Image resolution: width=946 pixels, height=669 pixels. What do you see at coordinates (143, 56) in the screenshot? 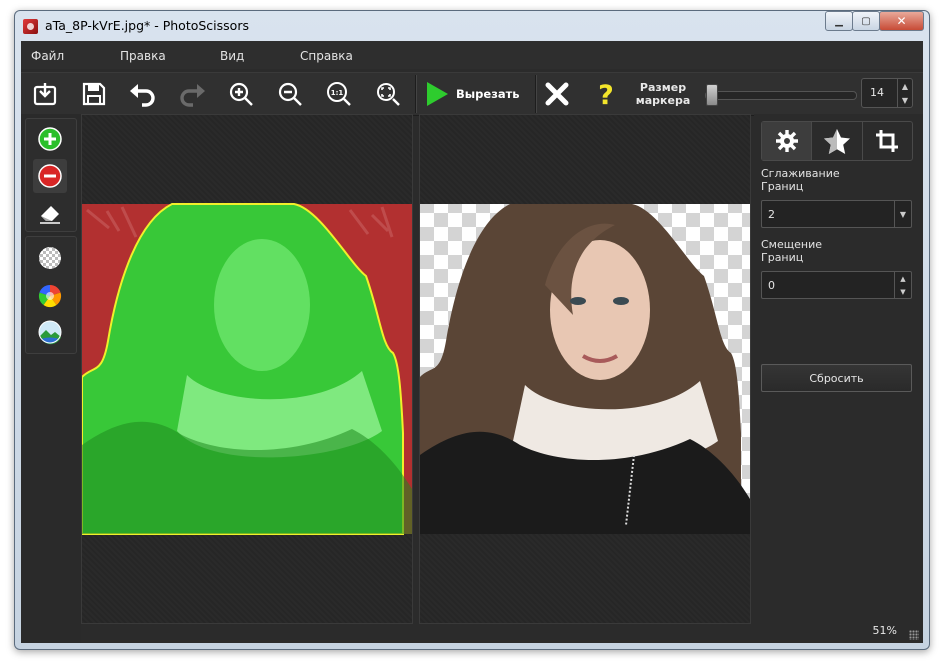
I see `menu-edit: Правка` at bounding box center [143, 56].